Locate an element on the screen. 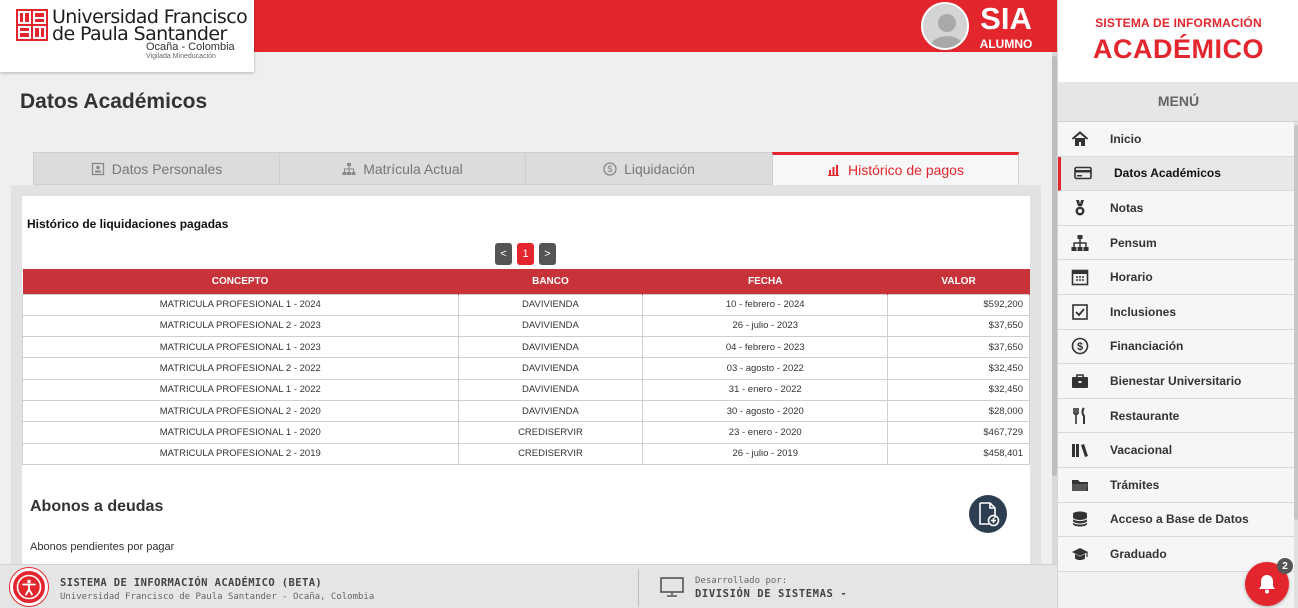  sidebar-item-base-datos: Acceso a Base de Datos is located at coordinates (1176, 520).